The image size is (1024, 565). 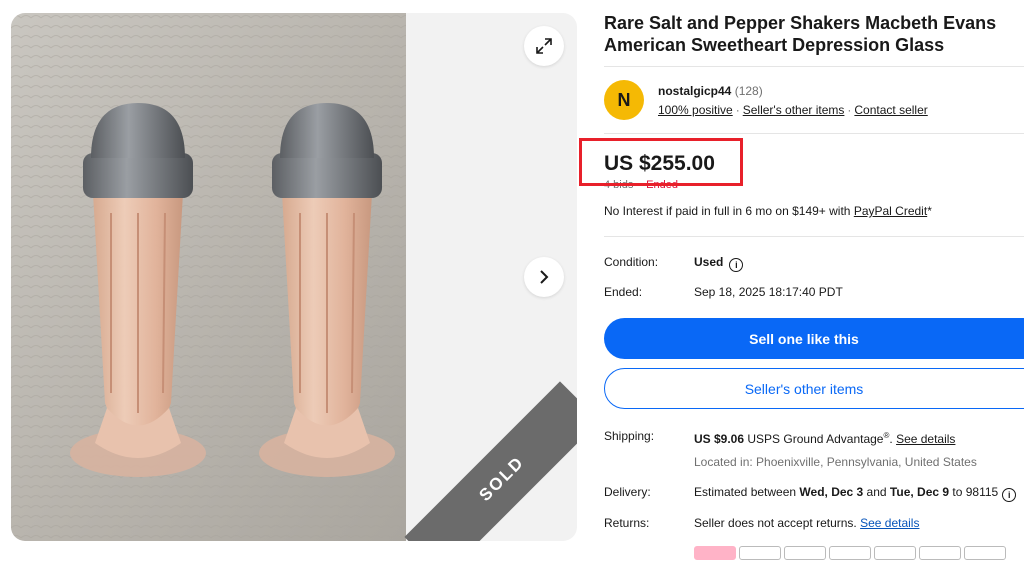 What do you see at coordinates (501, 478) in the screenshot?
I see `sold-label: SOLD` at bounding box center [501, 478].